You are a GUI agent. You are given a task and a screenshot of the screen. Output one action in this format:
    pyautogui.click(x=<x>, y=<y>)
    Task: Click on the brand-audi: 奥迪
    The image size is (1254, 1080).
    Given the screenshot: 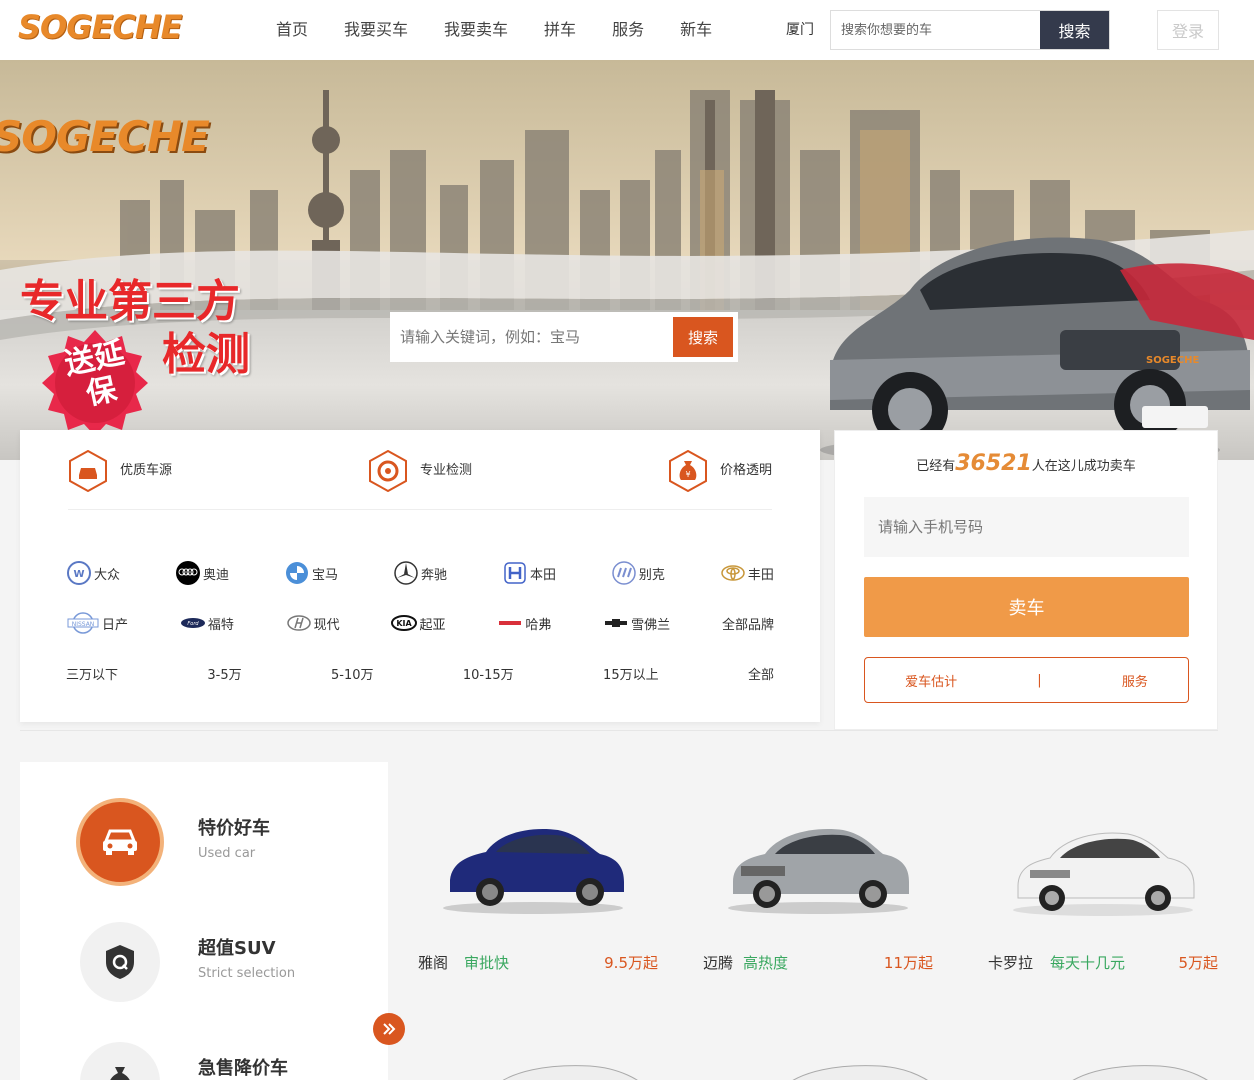 What is the action you would take?
    pyautogui.click(x=202, y=573)
    